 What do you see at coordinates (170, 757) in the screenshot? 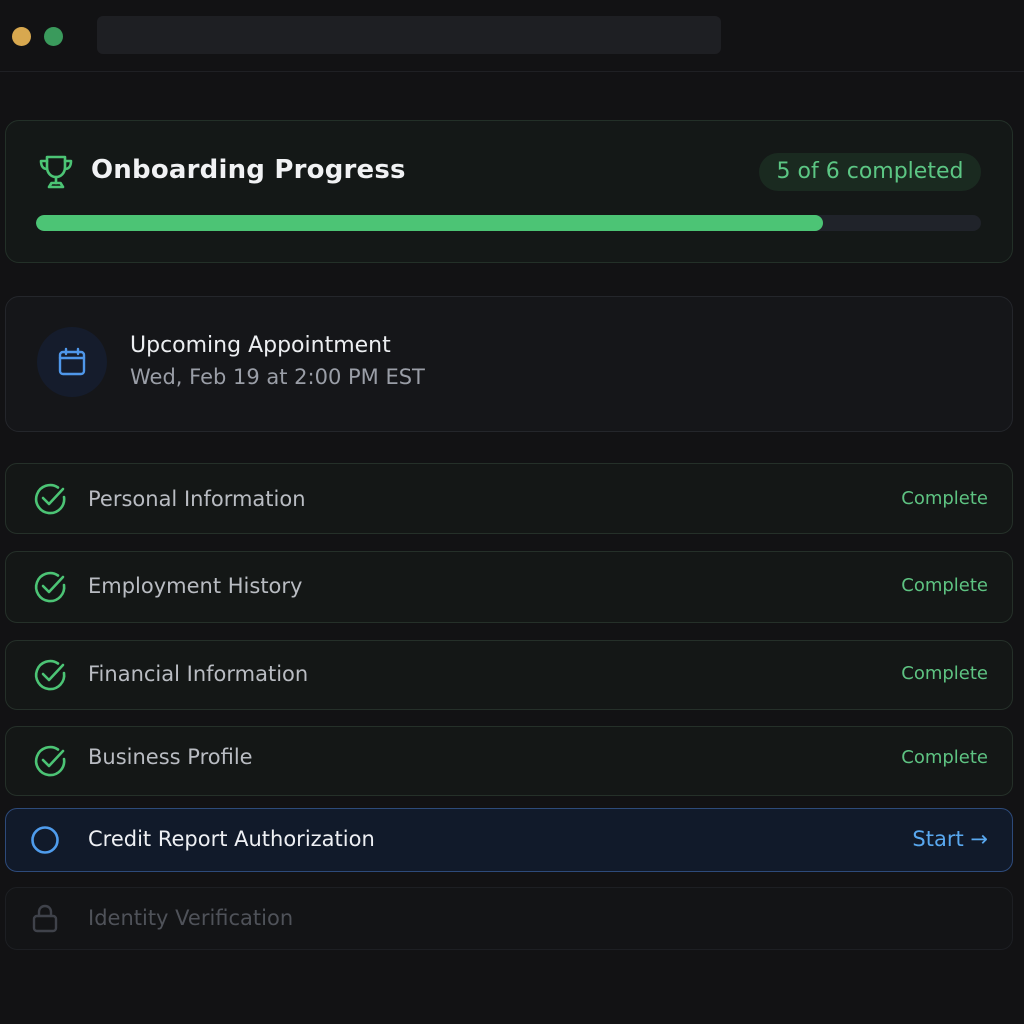
I see `task-label: Business Profile` at bounding box center [170, 757].